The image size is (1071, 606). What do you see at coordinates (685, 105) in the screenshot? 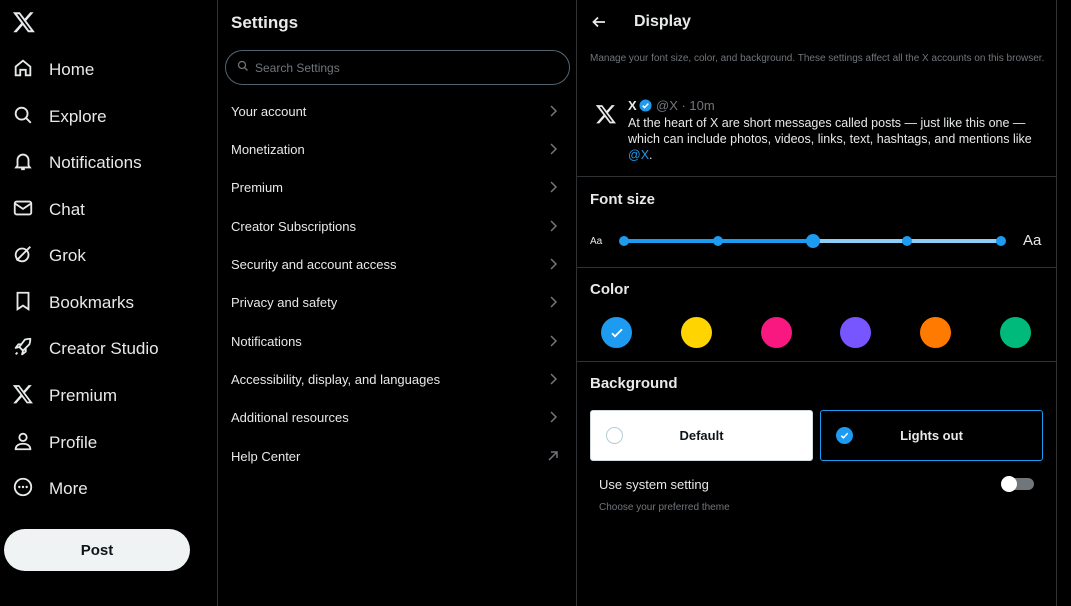
I see `sample-post-meta: @X · 10m` at bounding box center [685, 105].